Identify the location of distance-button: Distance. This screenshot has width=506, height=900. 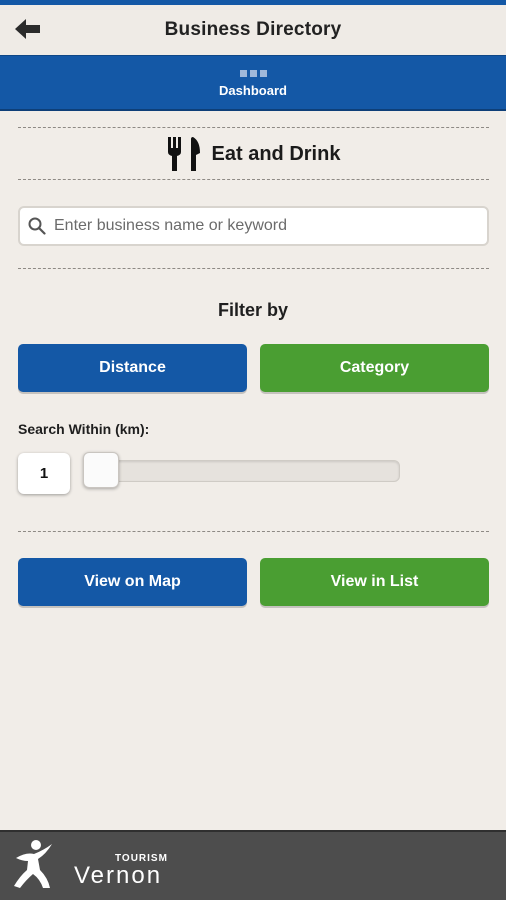
(132, 368).